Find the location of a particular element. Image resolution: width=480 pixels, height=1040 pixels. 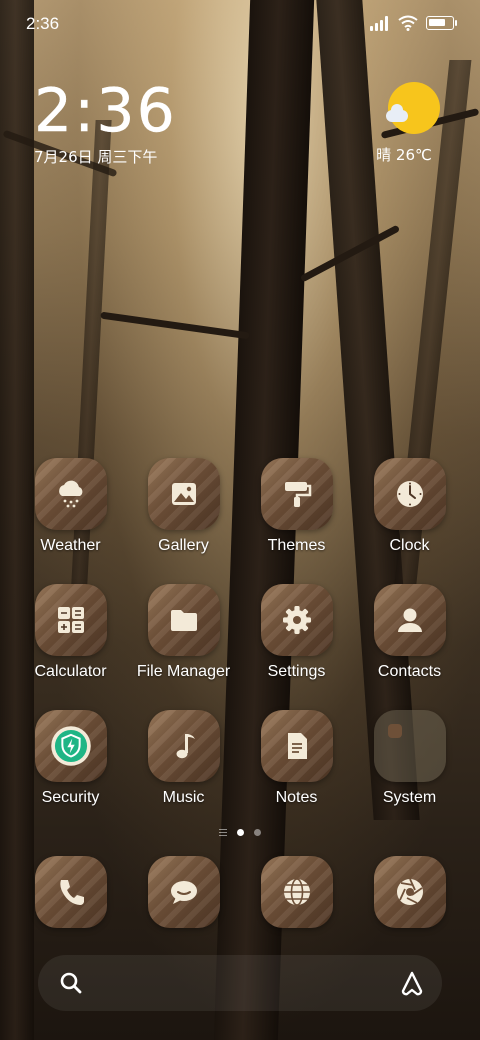

app-clock: Clock is located at coordinates (409, 521).